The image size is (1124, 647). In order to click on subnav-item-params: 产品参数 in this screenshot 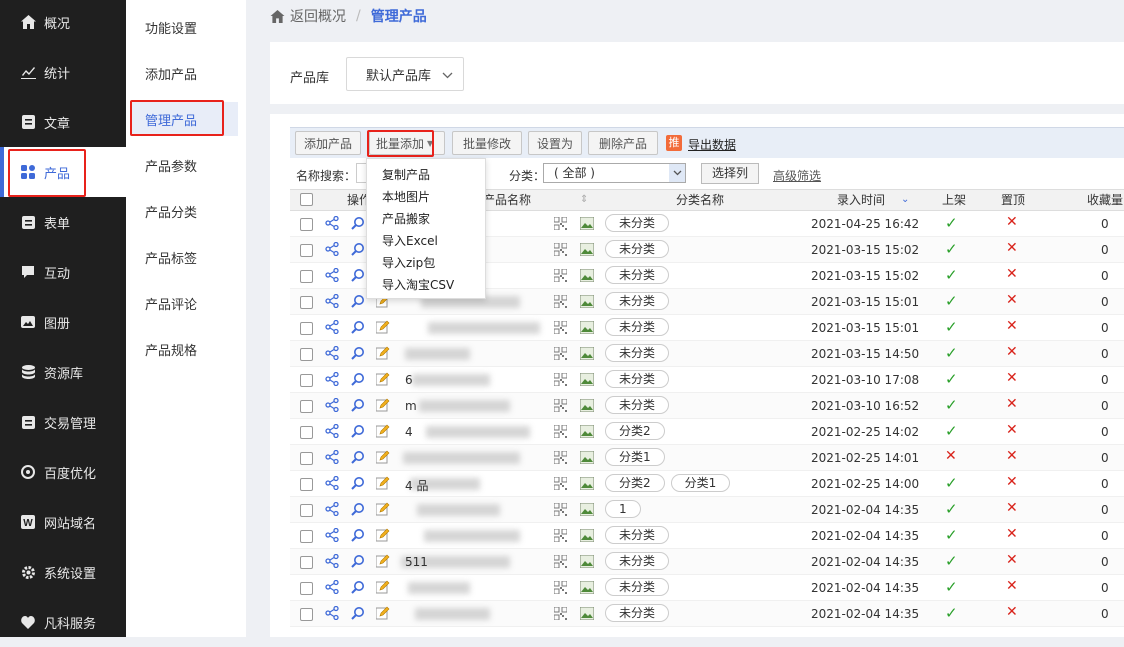, I will do `click(181, 165)`.